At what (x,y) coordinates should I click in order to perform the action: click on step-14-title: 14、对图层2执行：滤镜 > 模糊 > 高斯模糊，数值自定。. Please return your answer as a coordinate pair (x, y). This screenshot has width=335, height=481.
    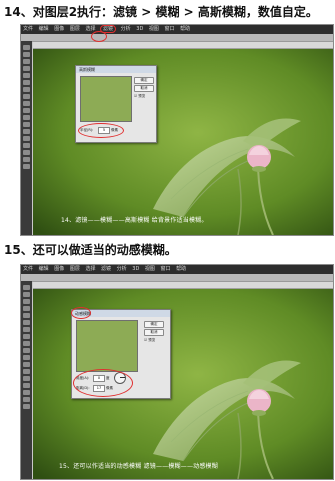
    Looking at the image, I should click on (161, 12).